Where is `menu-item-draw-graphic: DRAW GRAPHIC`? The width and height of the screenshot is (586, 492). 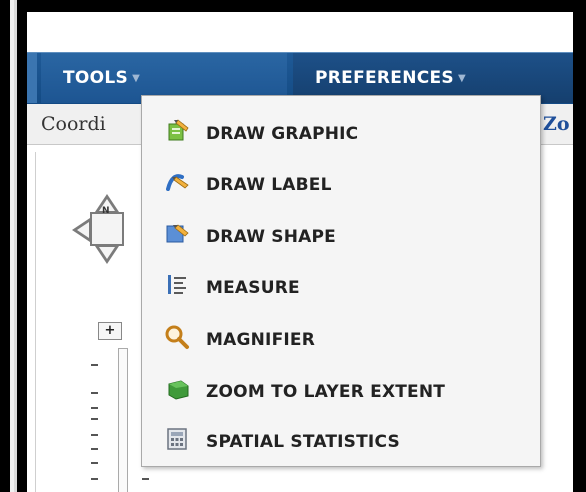 menu-item-draw-graphic: DRAW GRAPHIC is located at coordinates (341, 134).